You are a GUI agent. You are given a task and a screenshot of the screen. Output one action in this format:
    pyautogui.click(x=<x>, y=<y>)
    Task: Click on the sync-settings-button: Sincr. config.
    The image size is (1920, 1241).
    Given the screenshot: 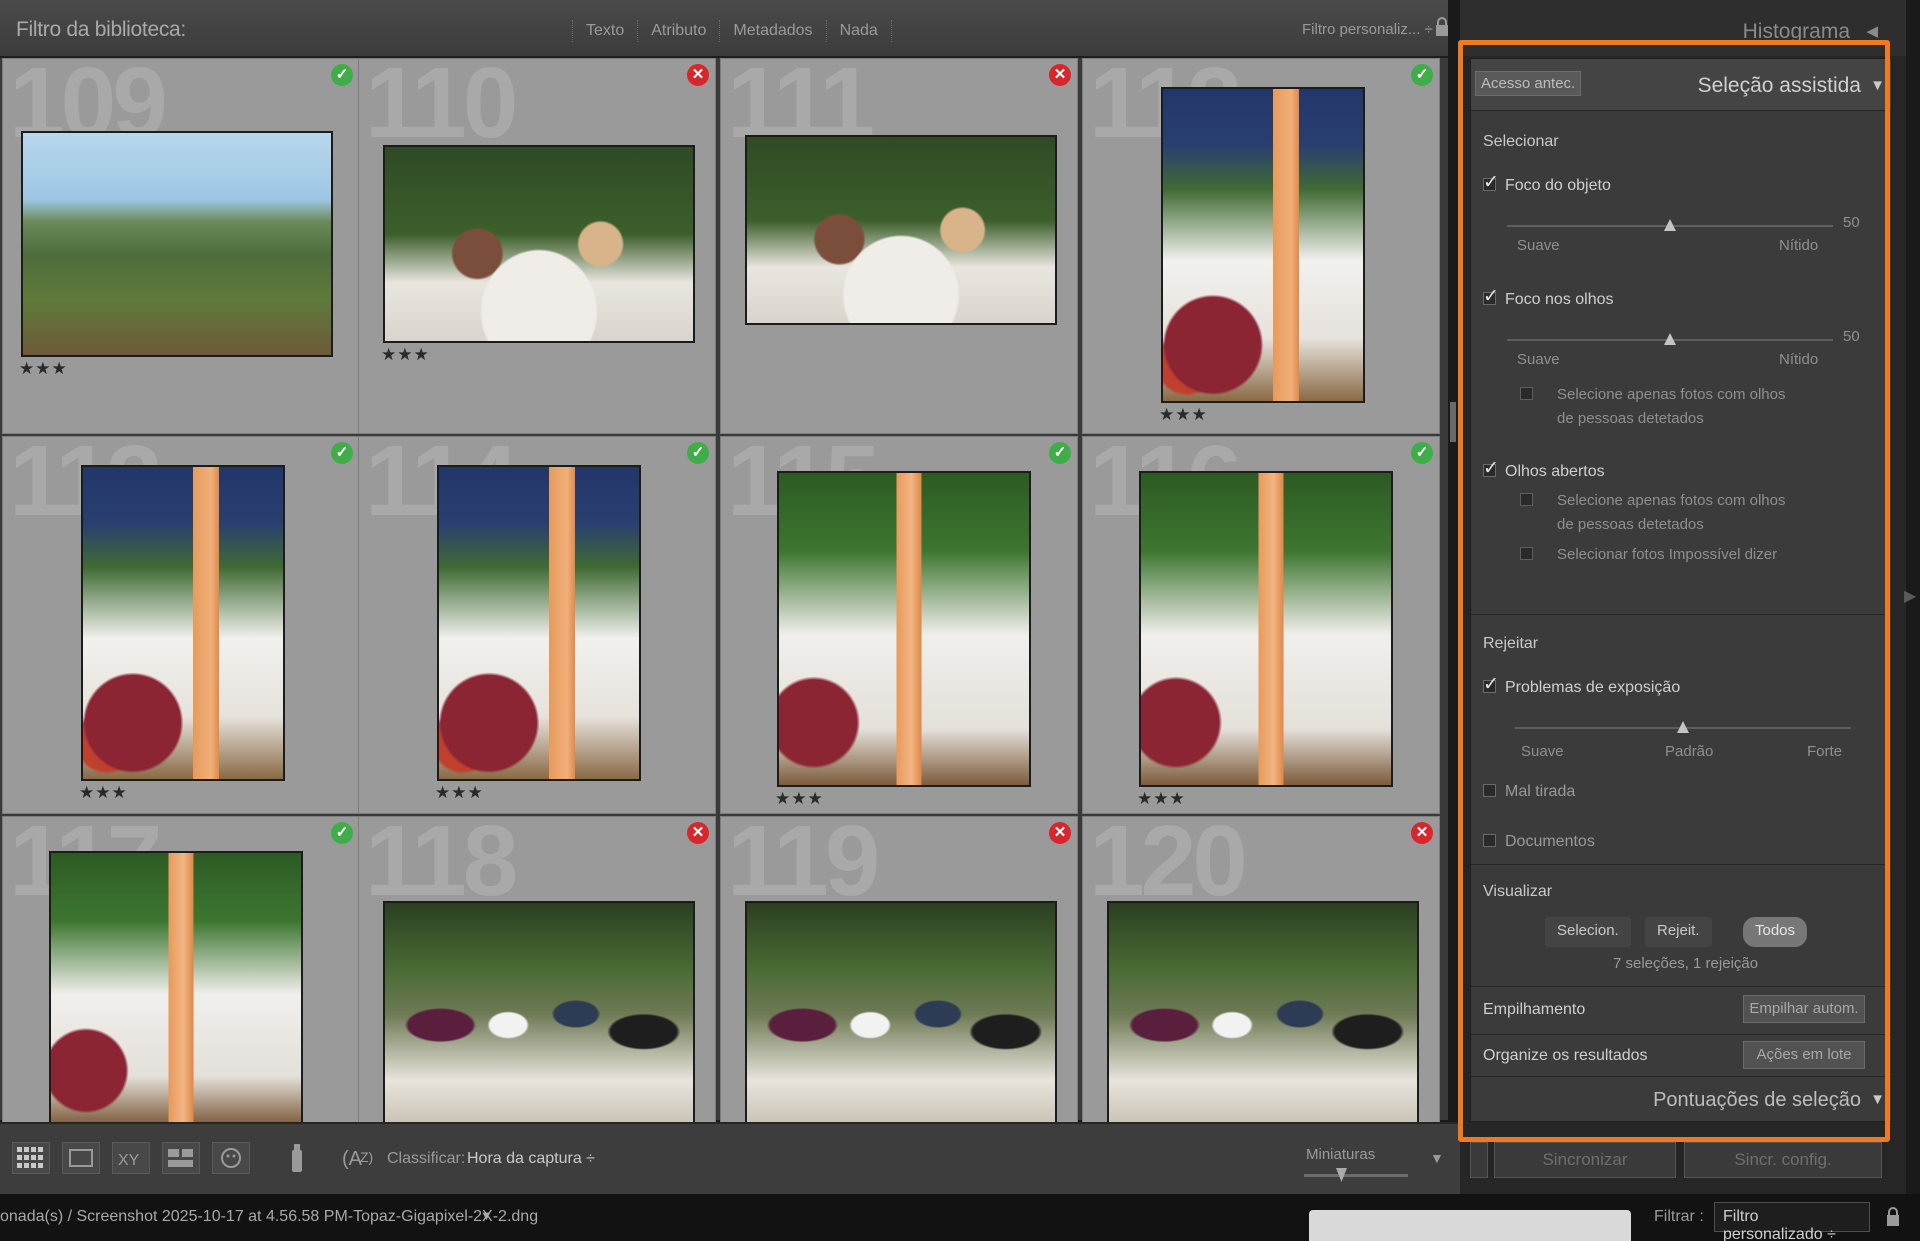 What is the action you would take?
    pyautogui.click(x=1783, y=1160)
    